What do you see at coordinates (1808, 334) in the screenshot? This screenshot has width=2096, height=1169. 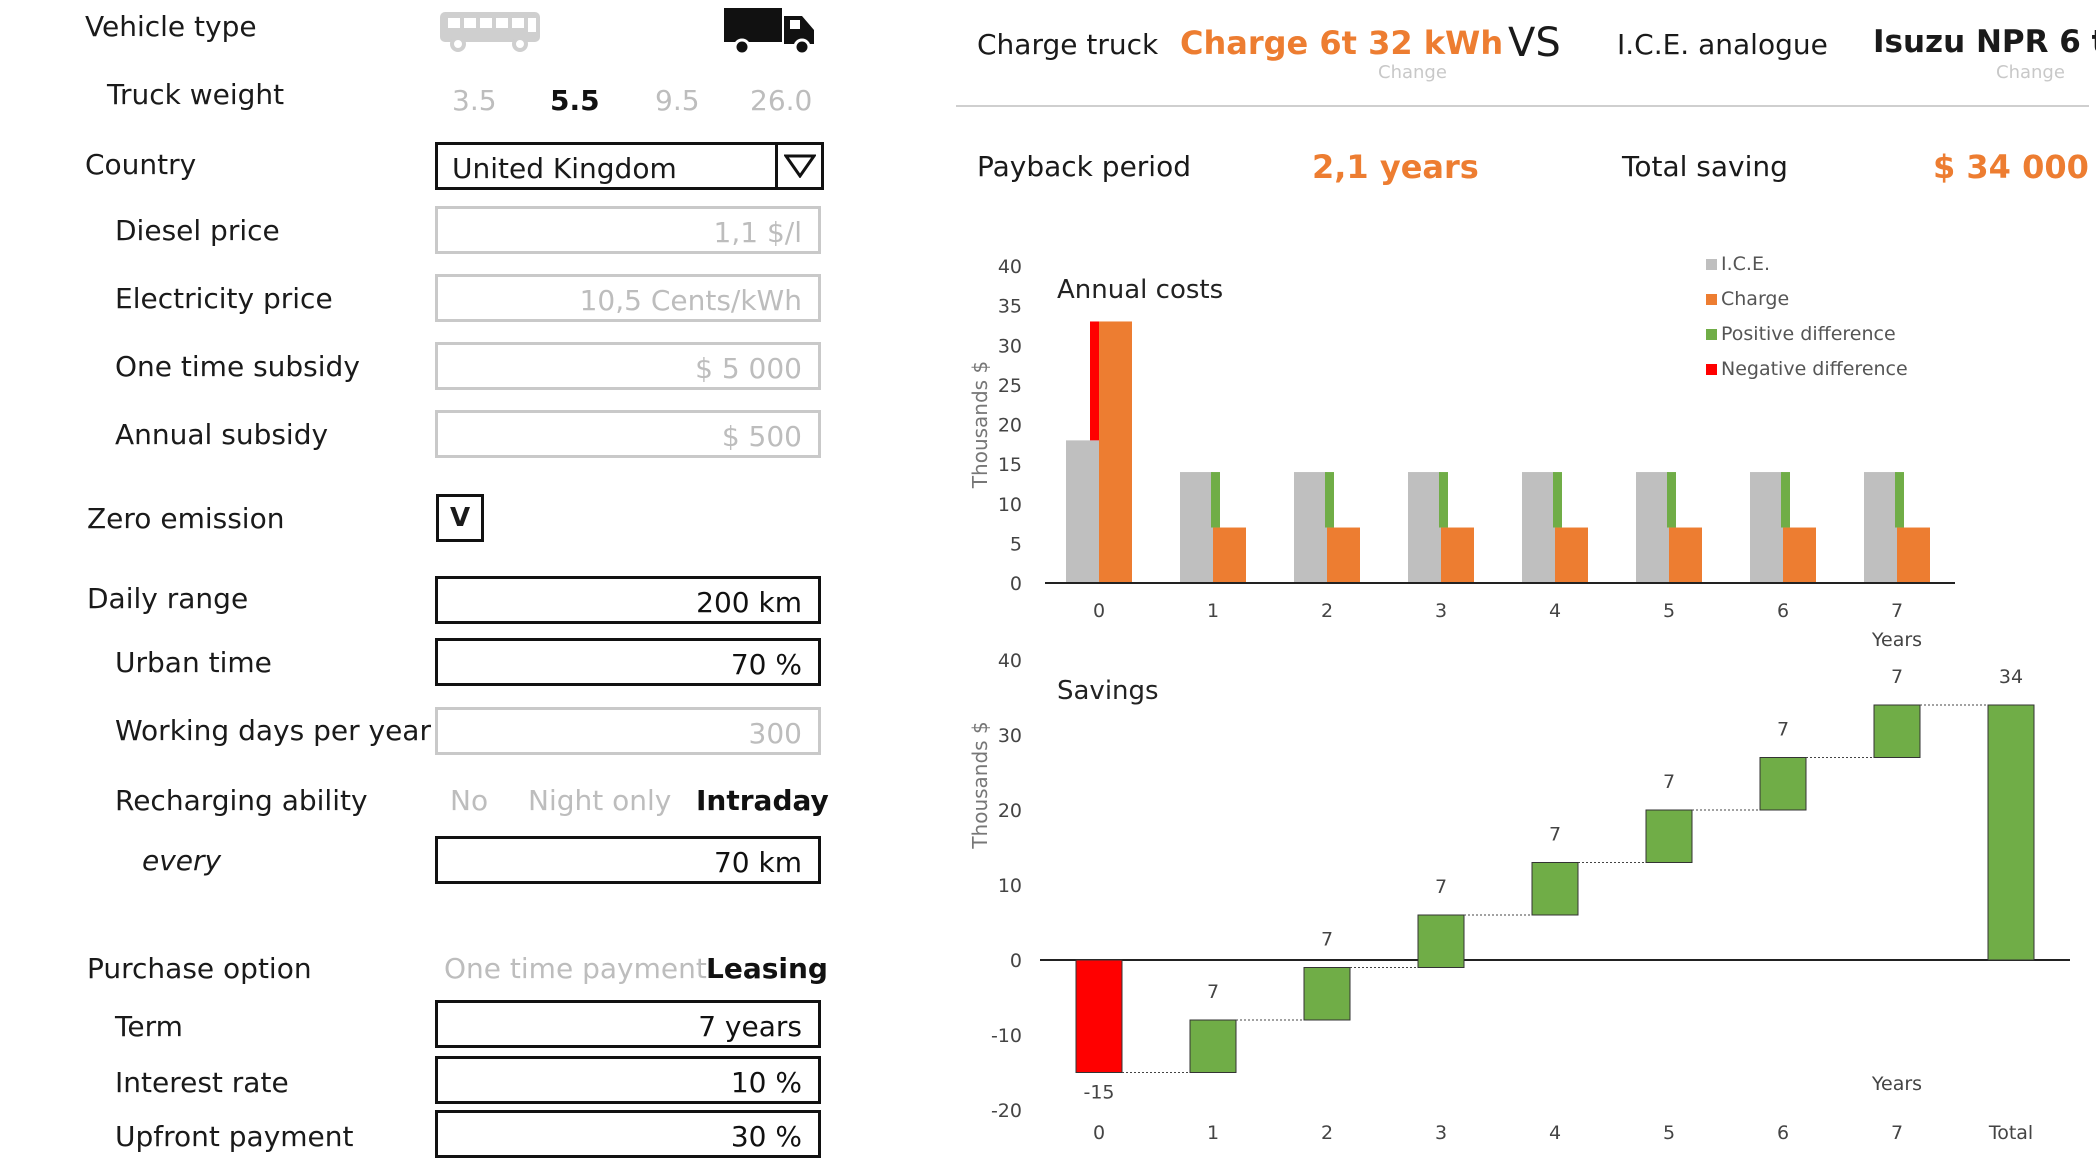 I see `legend-label: Positive difference` at bounding box center [1808, 334].